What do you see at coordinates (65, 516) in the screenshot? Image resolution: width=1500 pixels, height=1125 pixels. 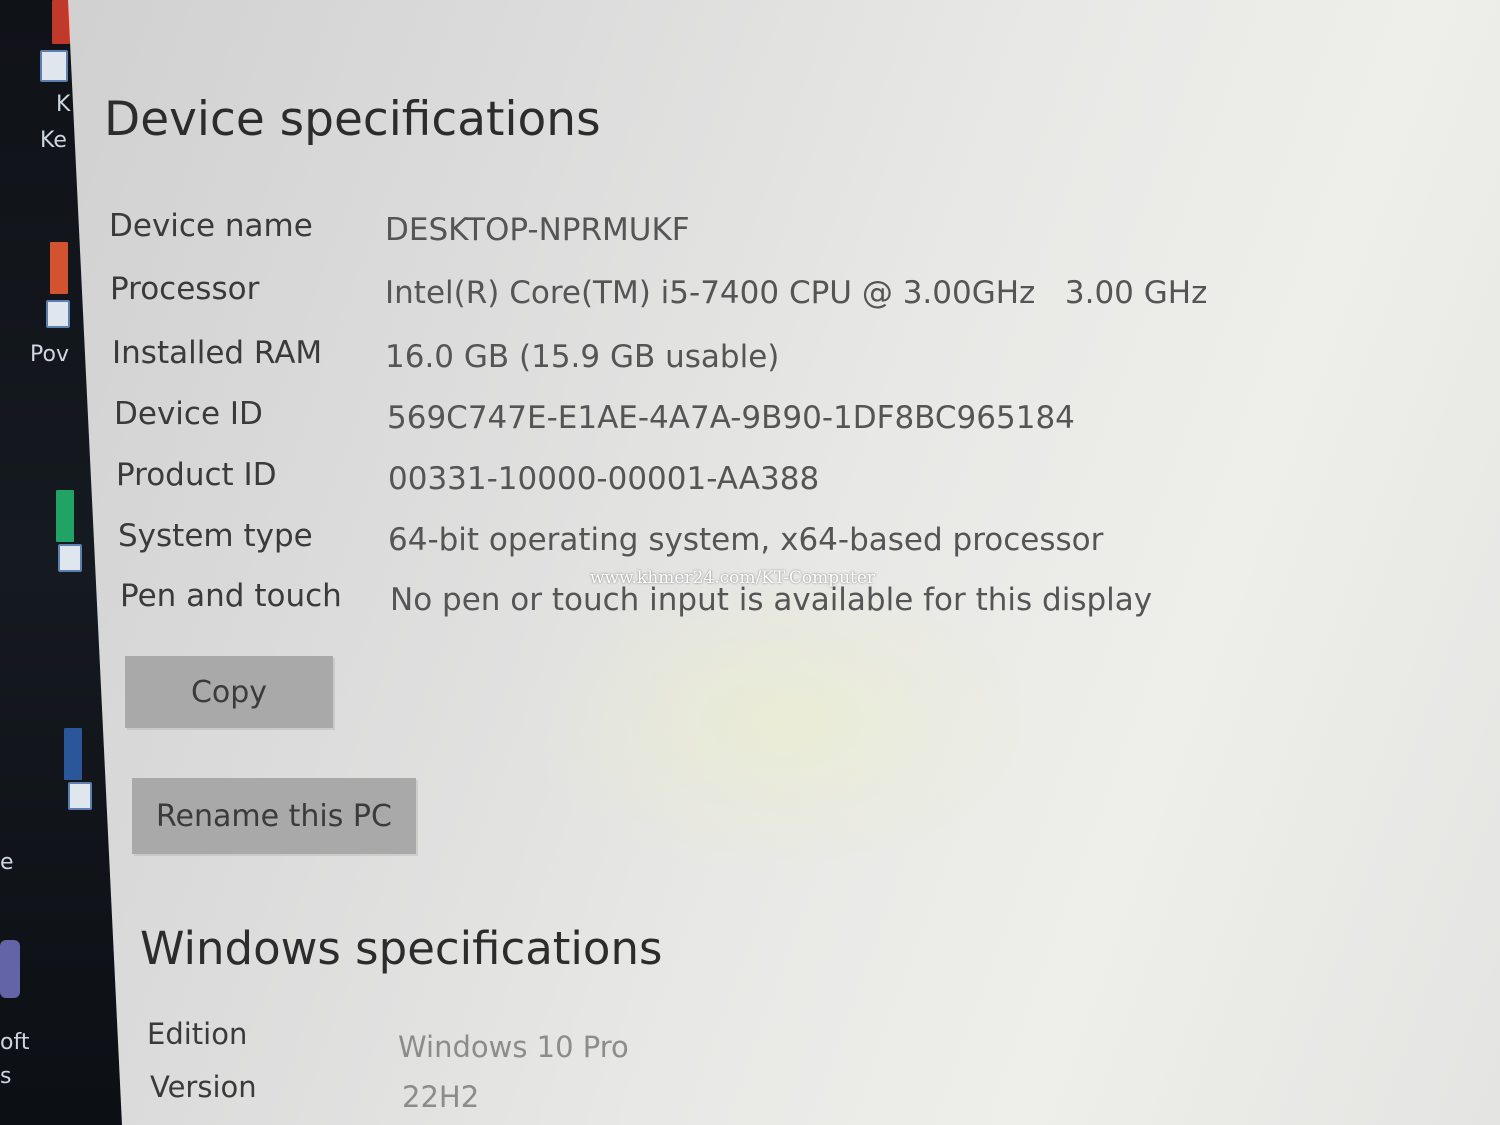 I see `desktop-app-tile-green` at bounding box center [65, 516].